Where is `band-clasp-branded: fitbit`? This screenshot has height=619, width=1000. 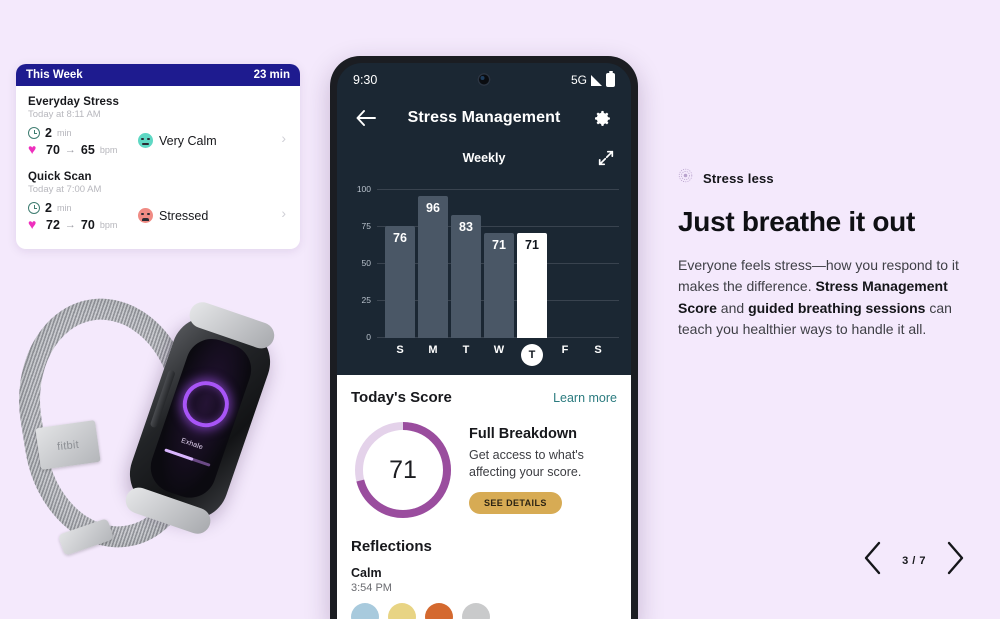 band-clasp-branded: fitbit is located at coordinates (68, 445).